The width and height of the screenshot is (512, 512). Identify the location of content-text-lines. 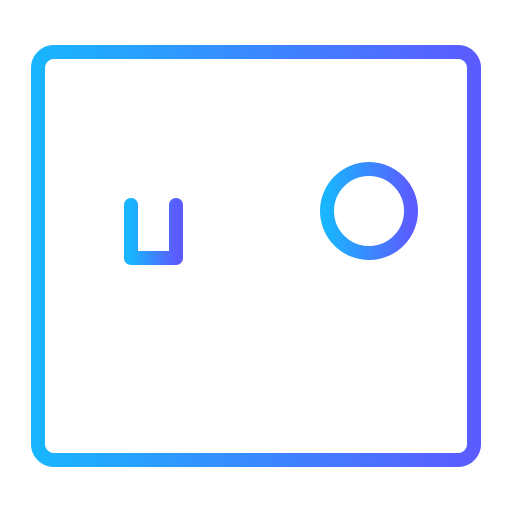
(255, 363).